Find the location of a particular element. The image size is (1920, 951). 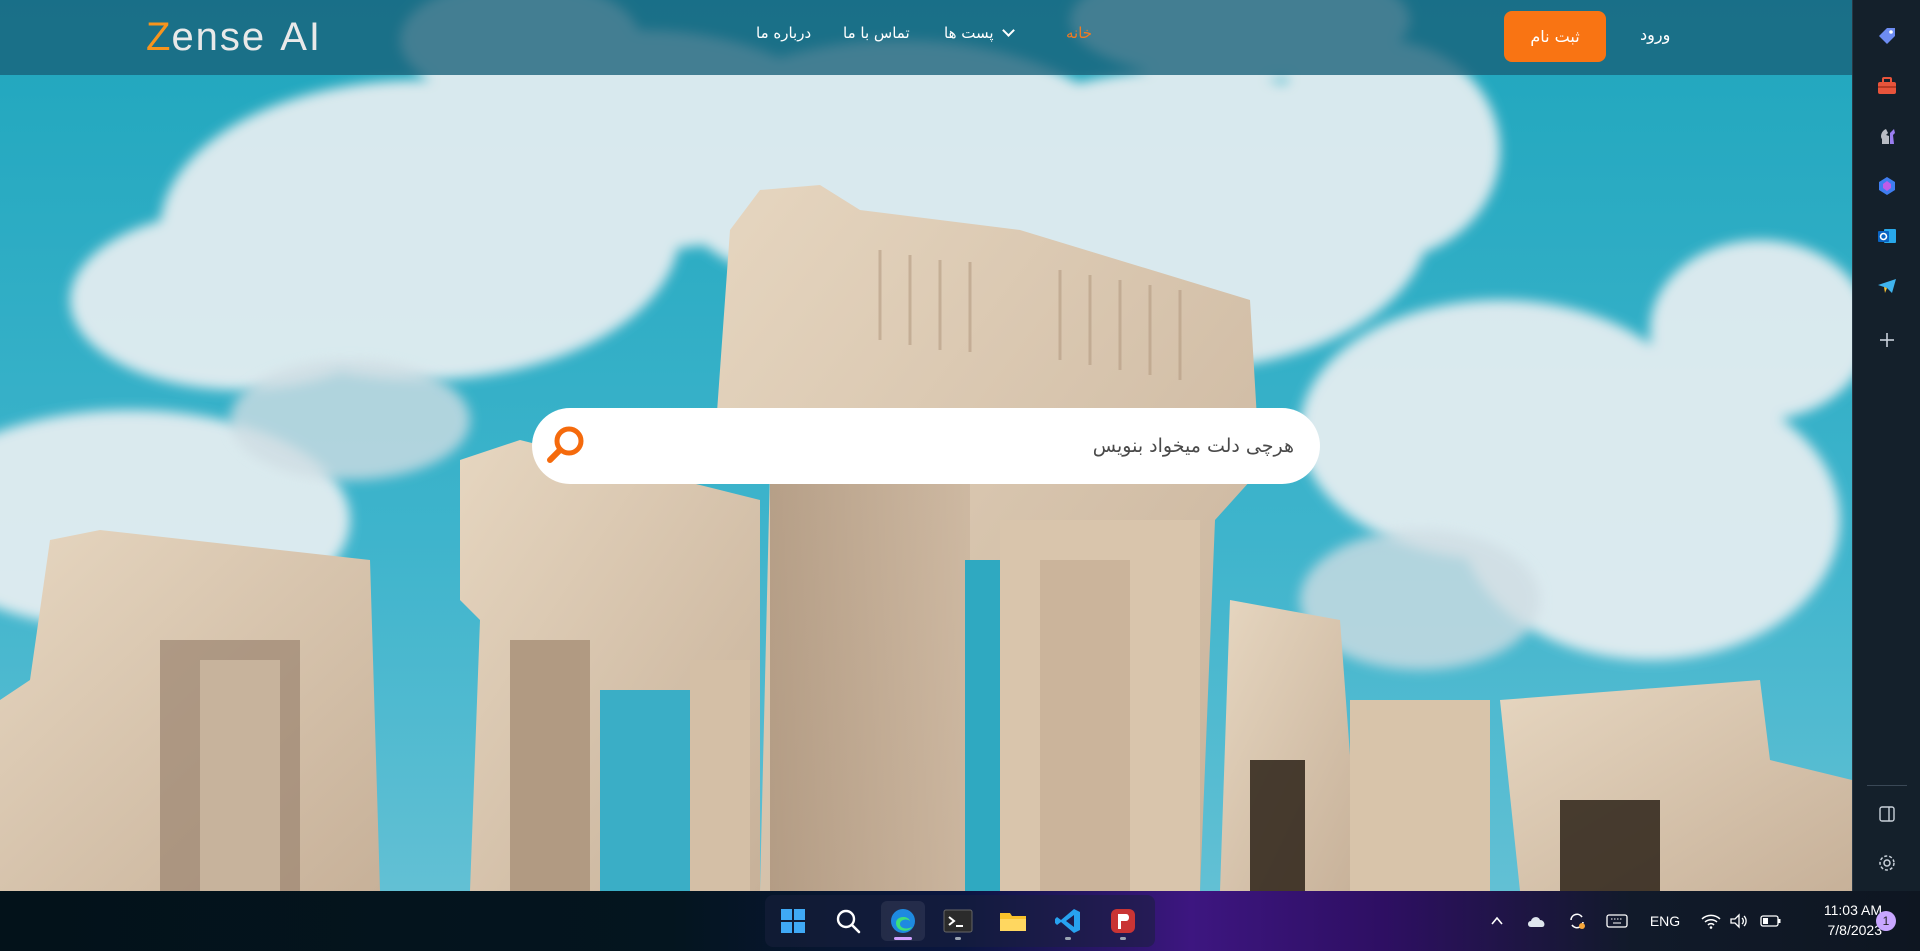

signup-button: ثبت نام is located at coordinates (1555, 36).